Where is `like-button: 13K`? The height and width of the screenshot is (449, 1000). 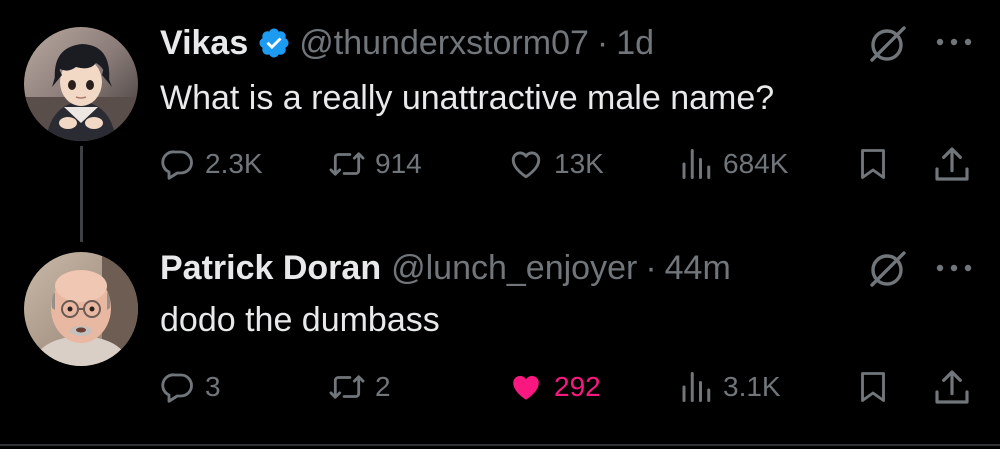
like-button: 13K is located at coordinates (555, 164).